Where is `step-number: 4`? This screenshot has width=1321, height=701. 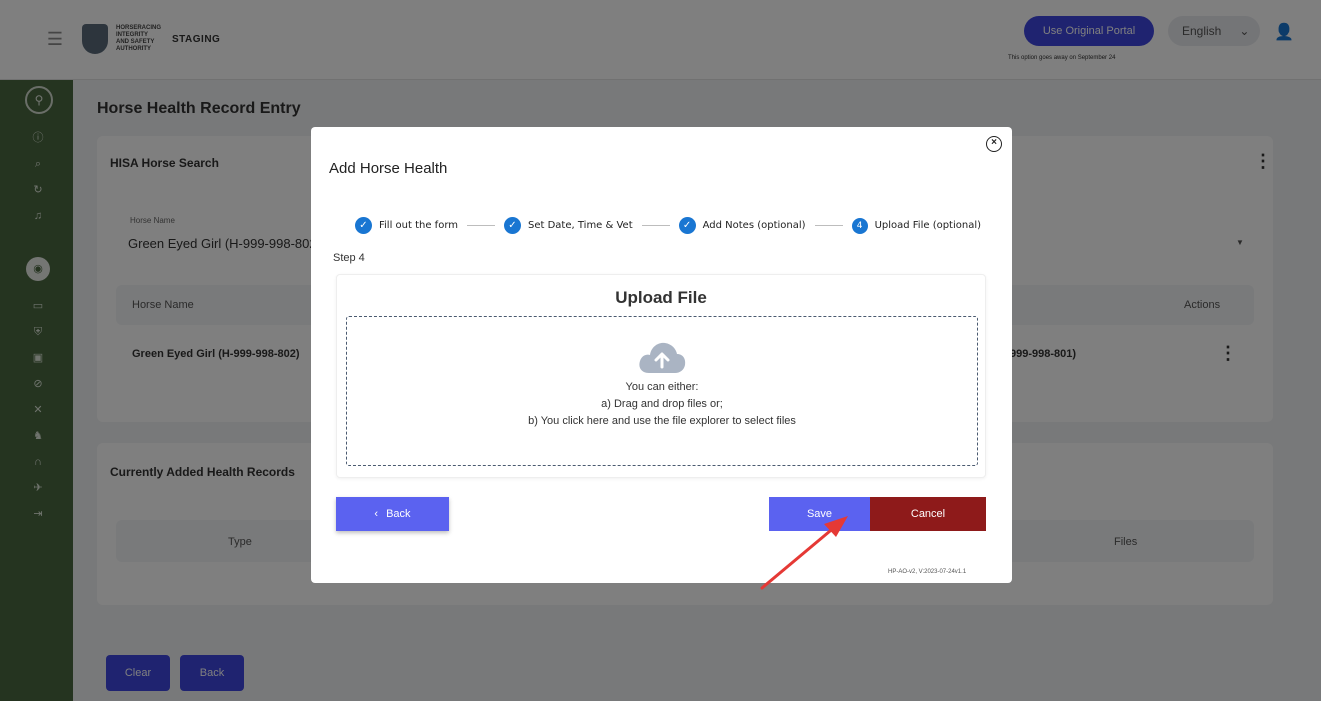
step-number: 4 is located at coordinates (859, 225).